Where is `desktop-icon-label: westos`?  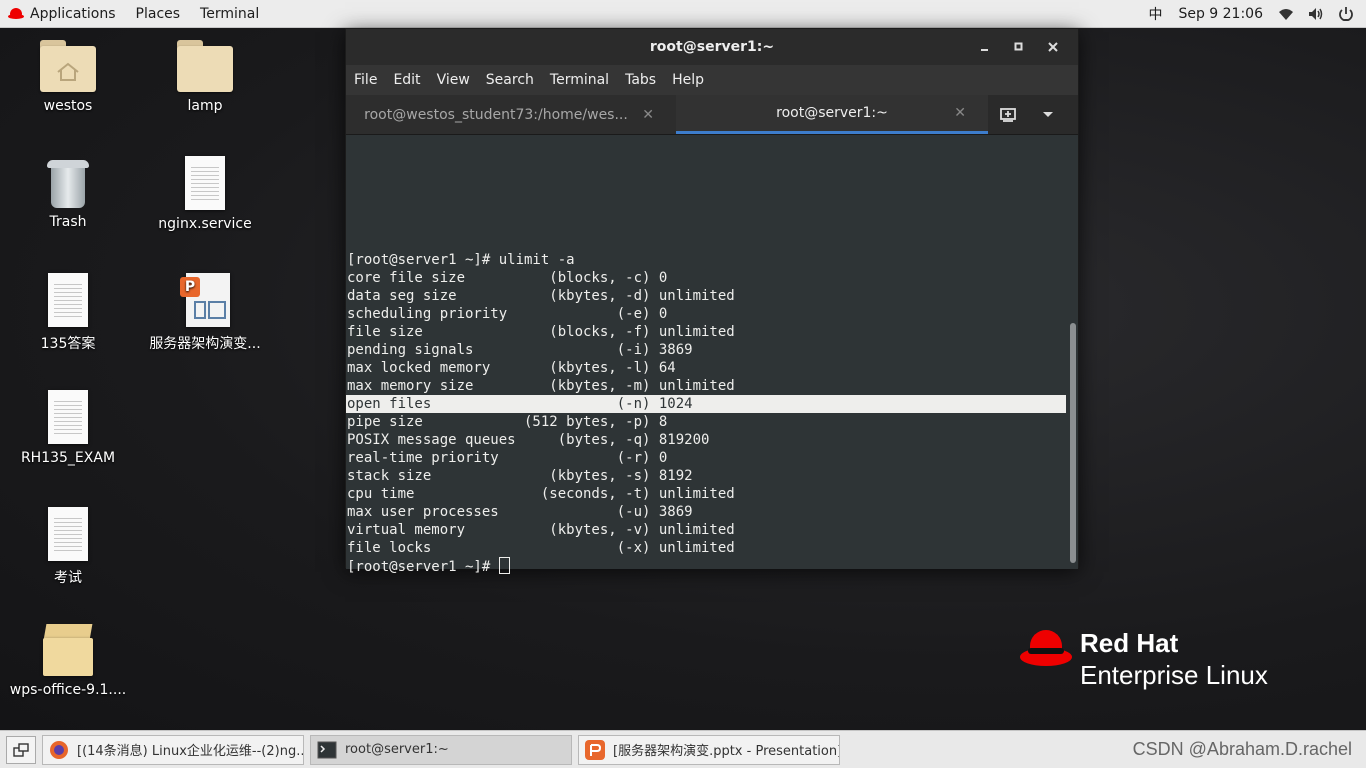
desktop-icon-label: westos is located at coordinates (68, 106).